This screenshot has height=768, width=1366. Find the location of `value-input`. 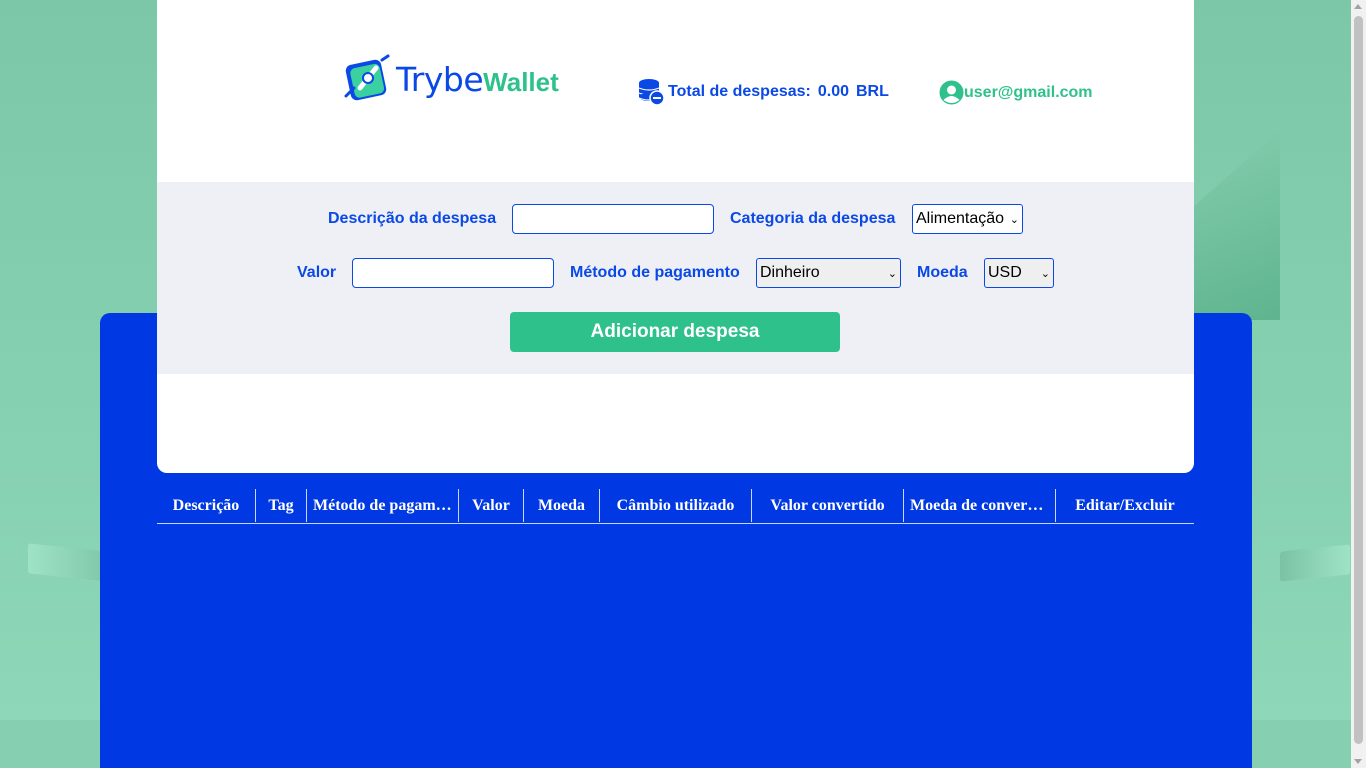

value-input is located at coordinates (453, 273).